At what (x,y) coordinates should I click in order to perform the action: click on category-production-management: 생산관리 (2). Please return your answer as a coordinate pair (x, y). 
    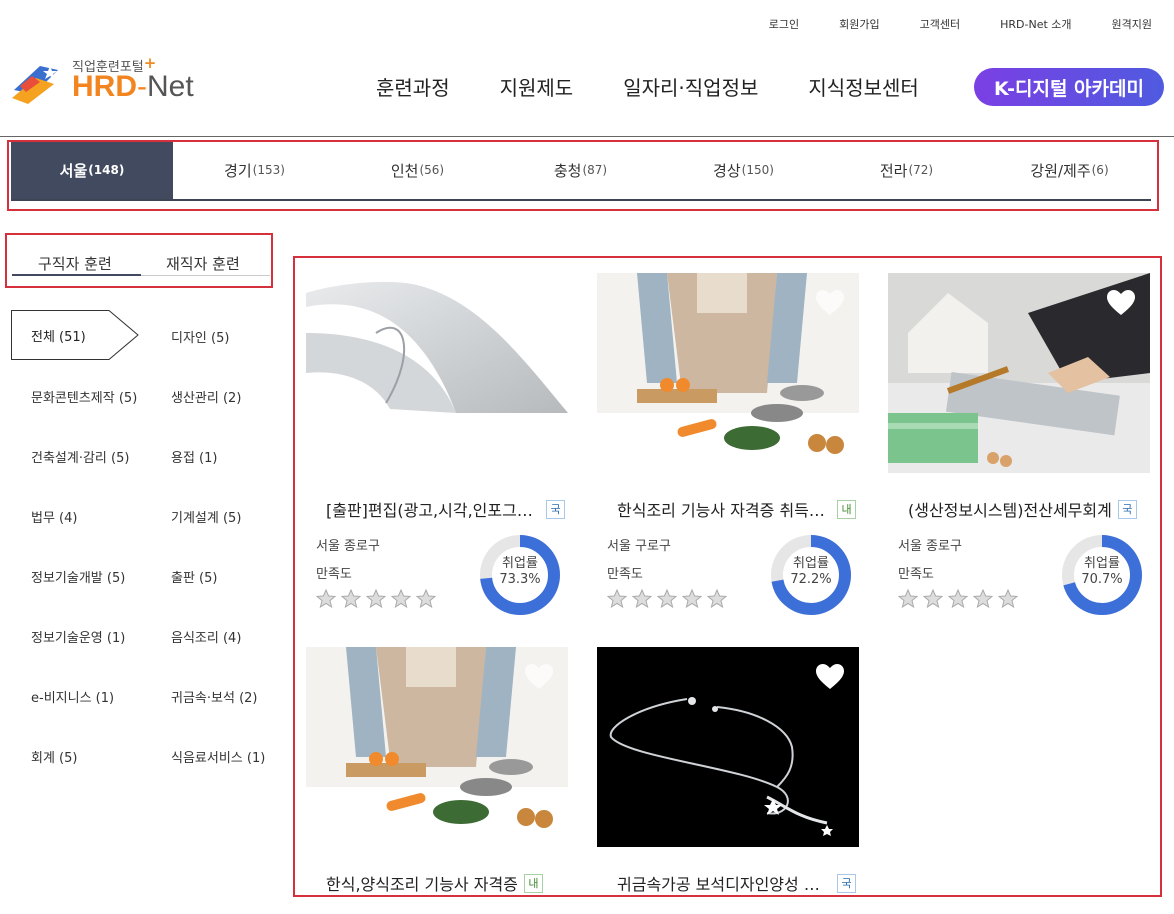
    Looking at the image, I should click on (206, 396).